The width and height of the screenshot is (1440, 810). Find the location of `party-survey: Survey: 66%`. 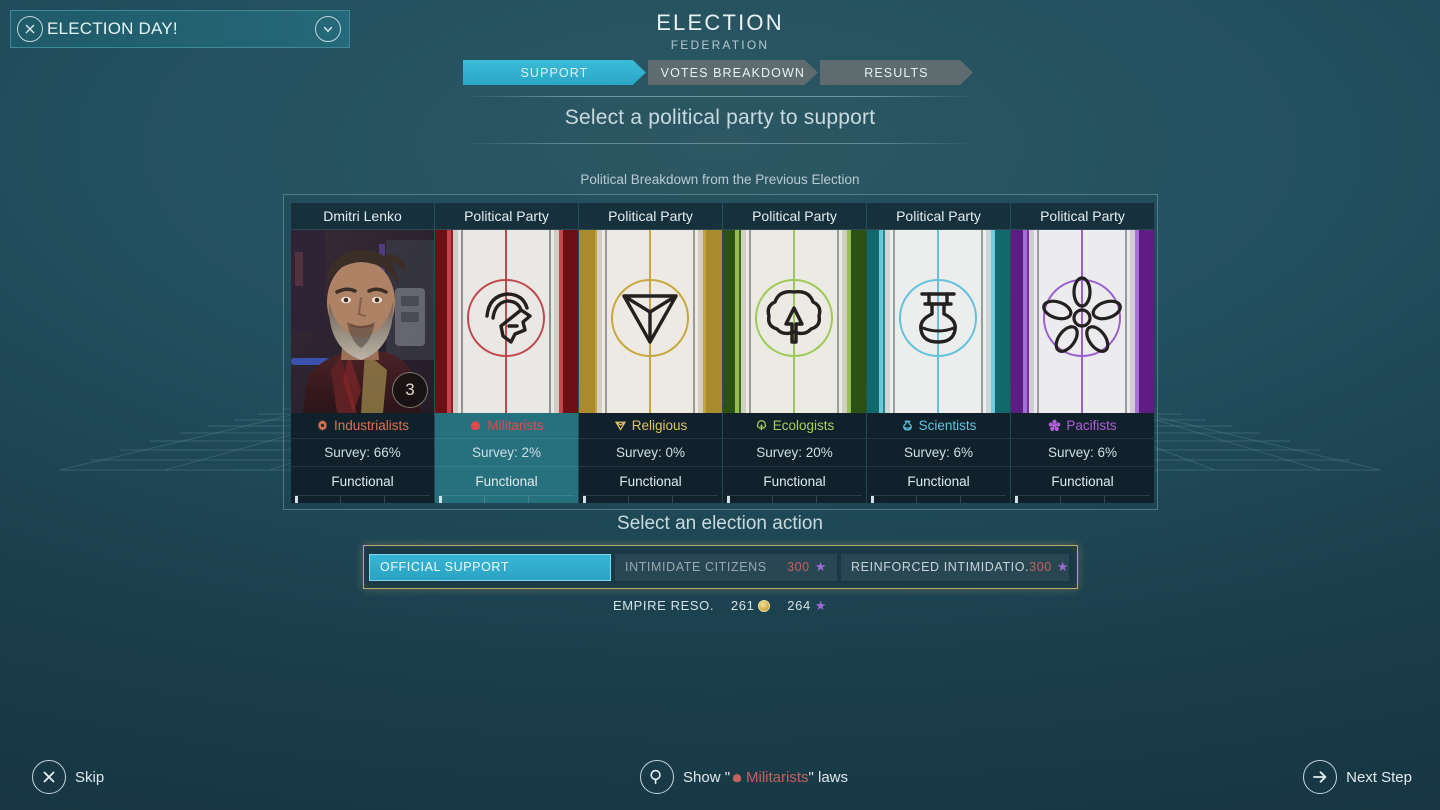

party-survey: Survey: 66% is located at coordinates (362, 453).